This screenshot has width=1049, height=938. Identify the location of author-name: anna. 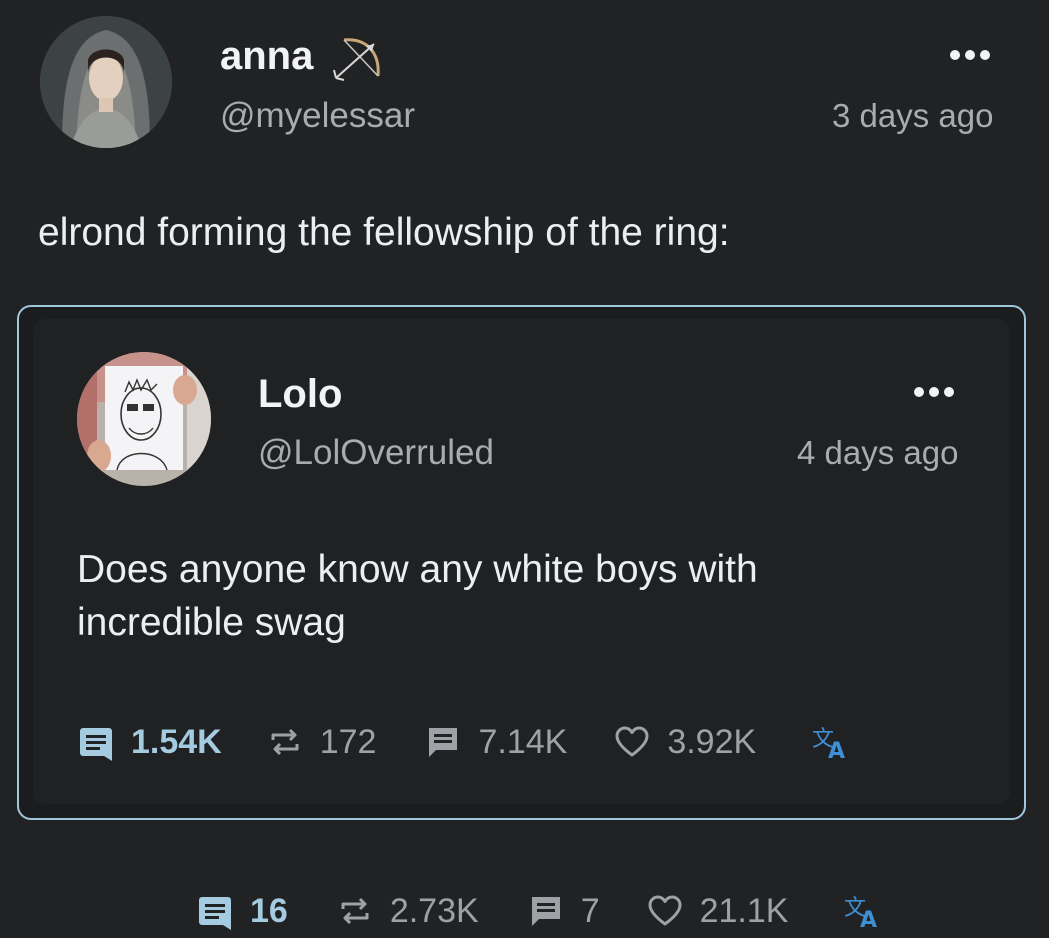
(266, 56).